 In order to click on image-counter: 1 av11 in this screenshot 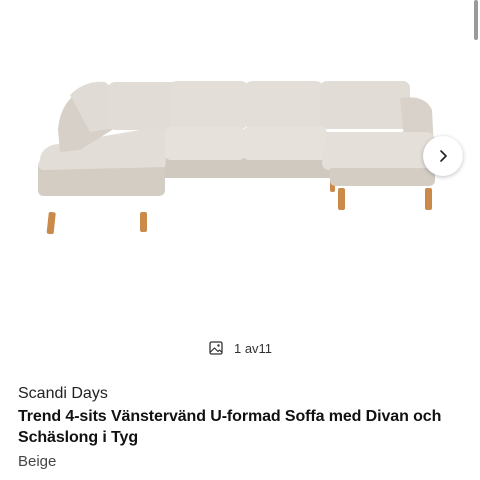, I will do `click(240, 348)`.